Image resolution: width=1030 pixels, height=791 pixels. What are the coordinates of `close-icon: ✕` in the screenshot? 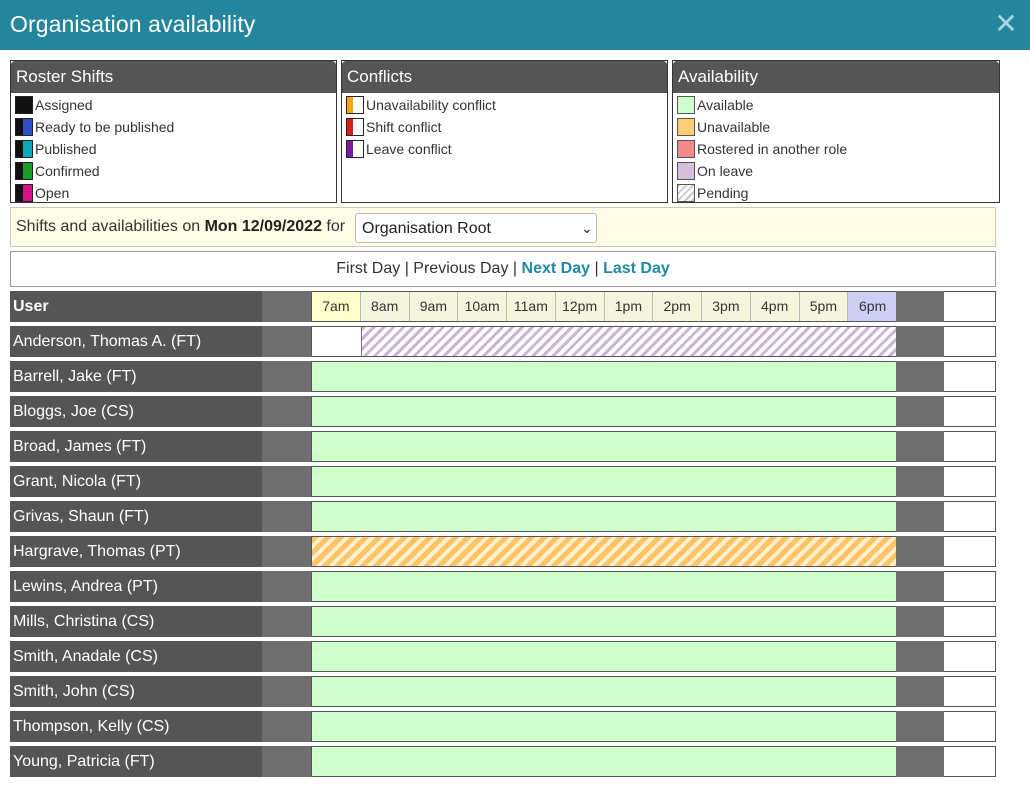 It's located at (1006, 24).